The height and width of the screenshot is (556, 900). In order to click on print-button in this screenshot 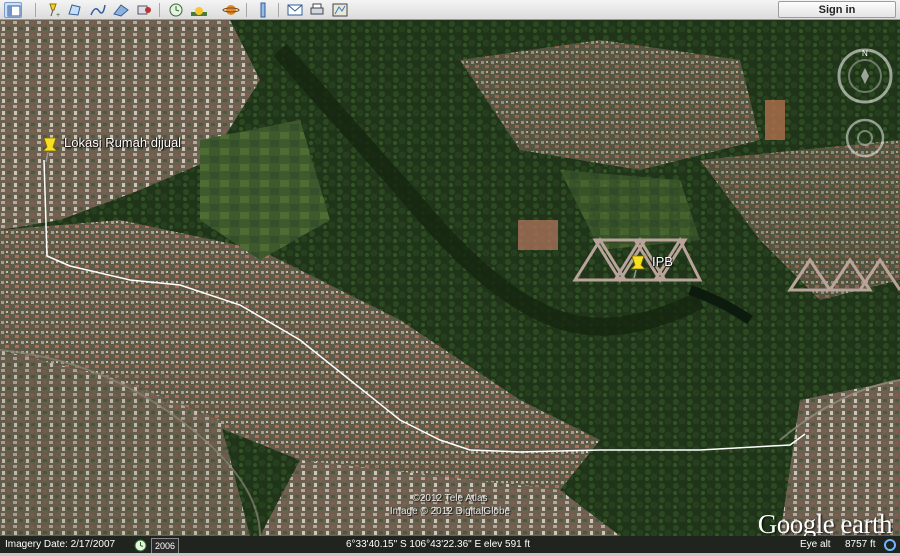, I will do `click(317, 10)`.